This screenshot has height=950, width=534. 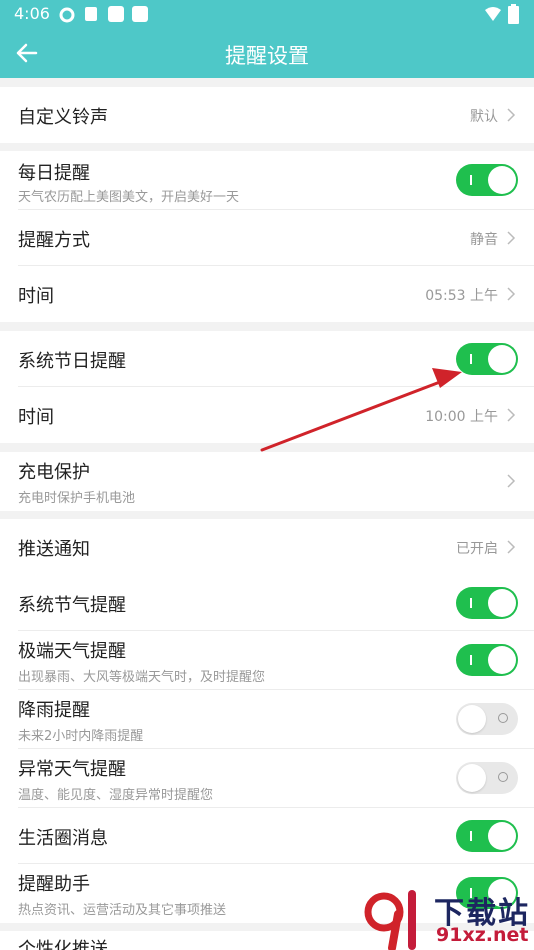 I want to click on app-notification-icon, so click(x=91, y=14).